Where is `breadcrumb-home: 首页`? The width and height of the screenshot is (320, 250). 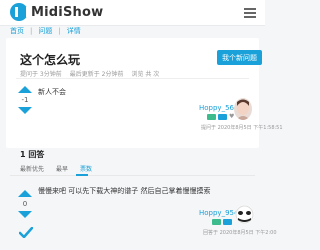
breadcrumb-home: 首页 is located at coordinates (17, 31).